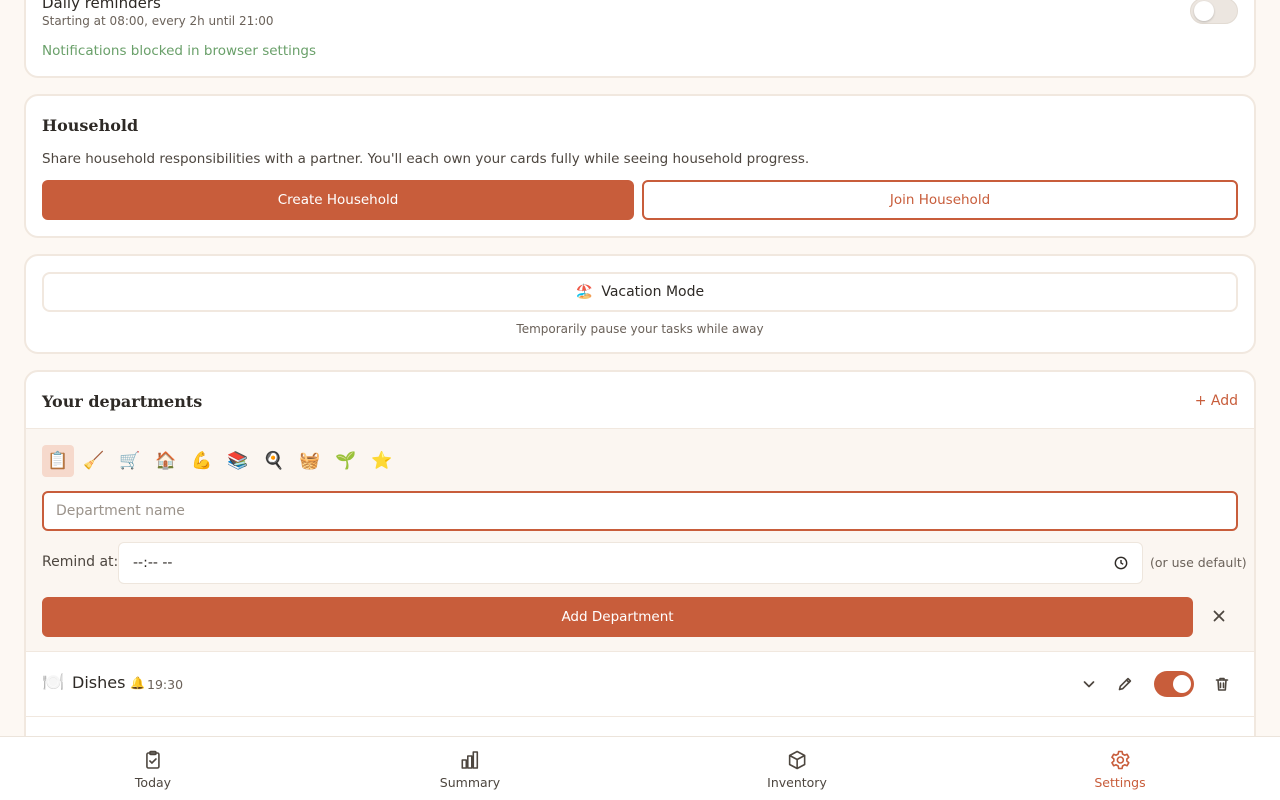 The width and height of the screenshot is (1280, 800). What do you see at coordinates (158, 21) in the screenshot?
I see `reminders-subtitle: Starting at 08:00, every 2h until 21:00` at bounding box center [158, 21].